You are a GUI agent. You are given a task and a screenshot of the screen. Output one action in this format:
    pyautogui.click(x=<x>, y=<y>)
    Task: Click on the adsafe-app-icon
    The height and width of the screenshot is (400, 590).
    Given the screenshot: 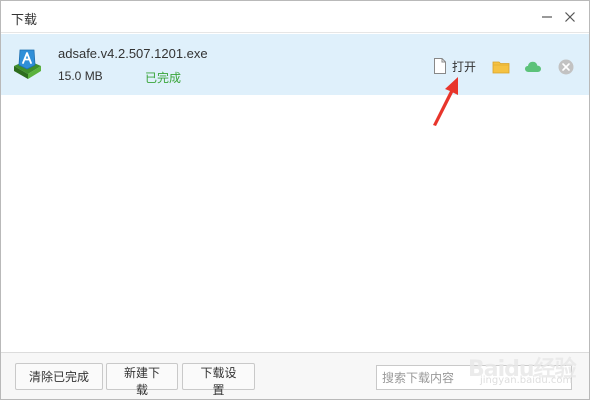 What is the action you would take?
    pyautogui.click(x=27, y=64)
    